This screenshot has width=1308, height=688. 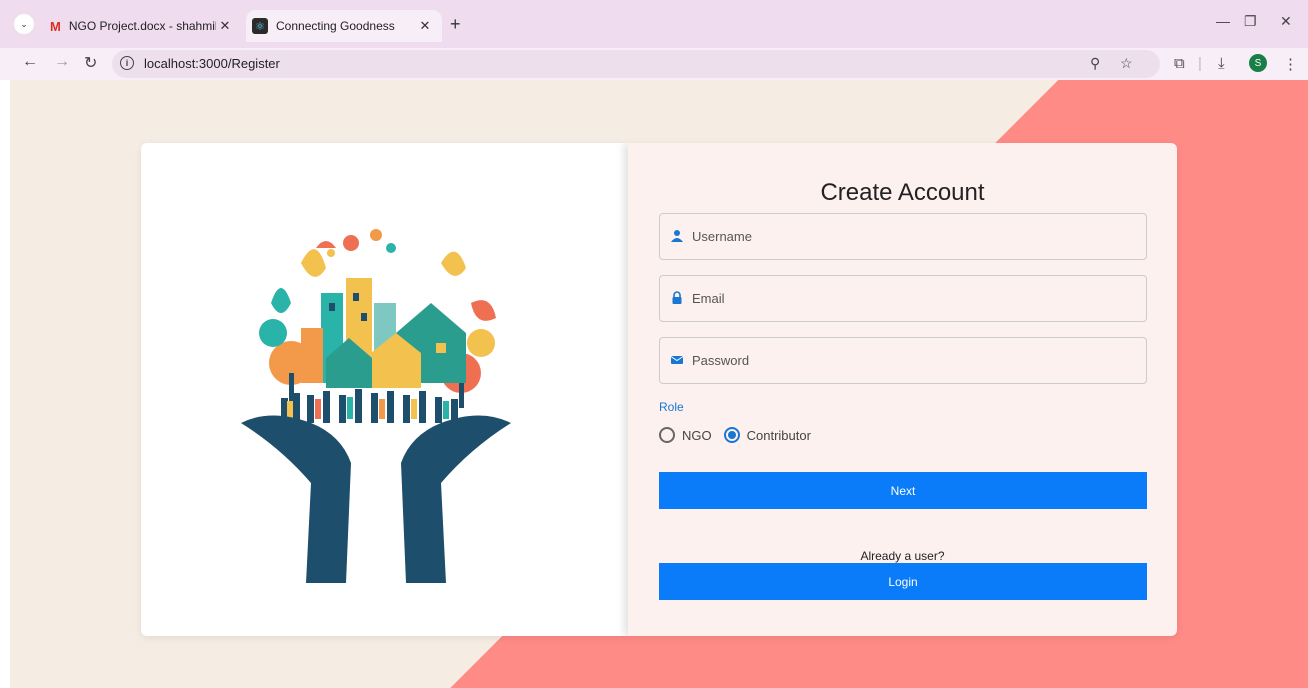 I want to click on reload-icon: ↻, so click(x=90, y=63).